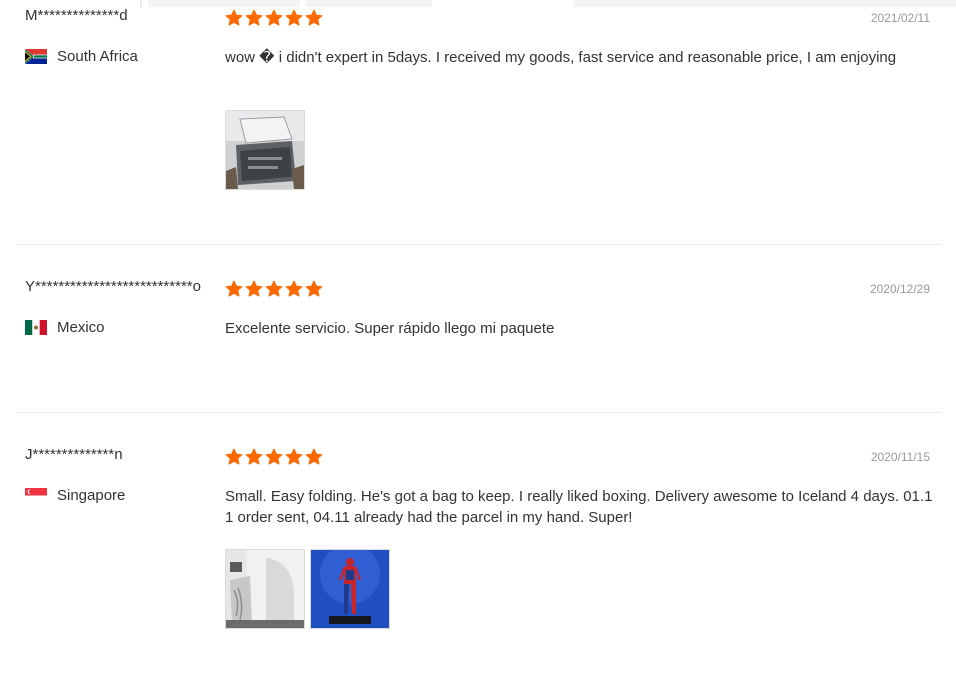 This screenshot has height=679, width=956. I want to click on reviewer-name: Y***************************o, so click(113, 286).